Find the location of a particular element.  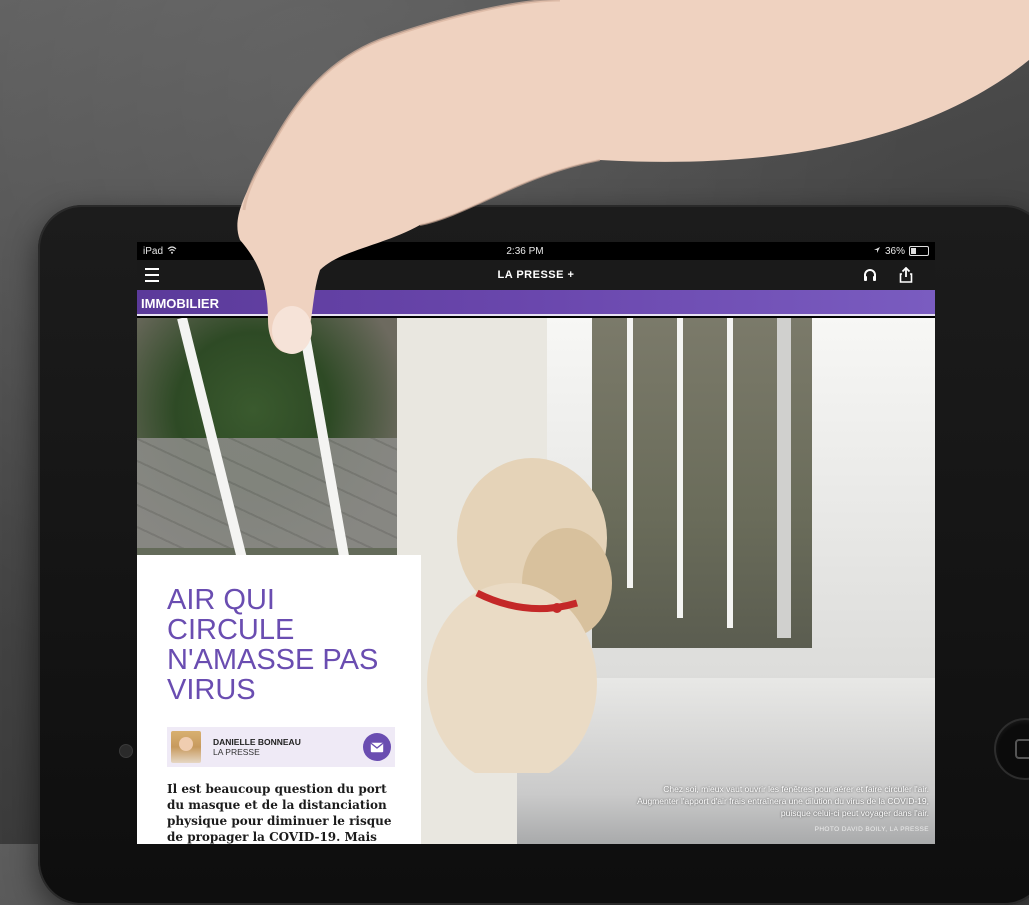

brand-logo: LA PRESSE + is located at coordinates (536, 275).